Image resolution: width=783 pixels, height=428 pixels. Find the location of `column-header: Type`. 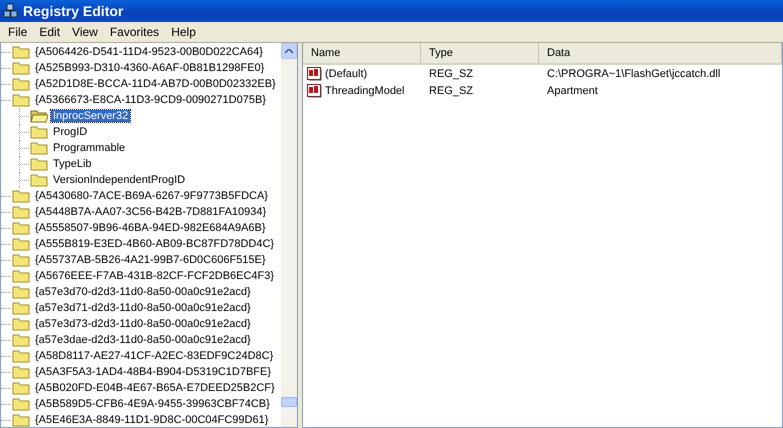

column-header: Type is located at coordinates (480, 53).